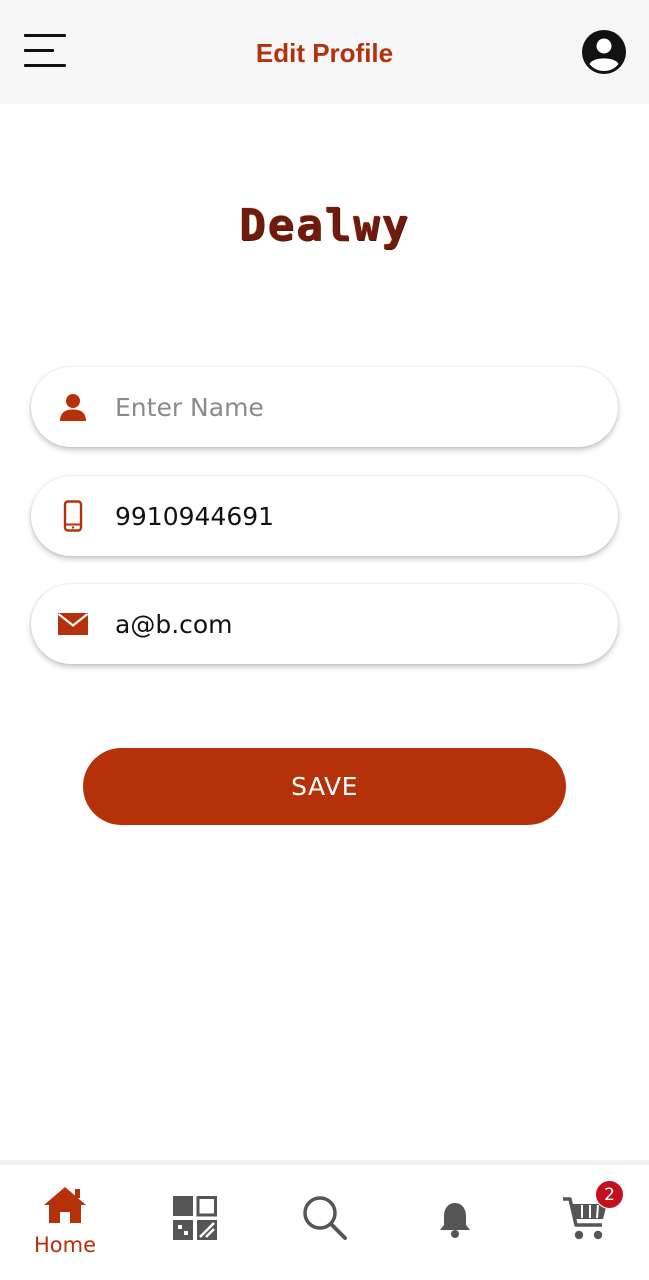  Describe the element at coordinates (355, 407) in the screenshot. I see `name-input` at that location.